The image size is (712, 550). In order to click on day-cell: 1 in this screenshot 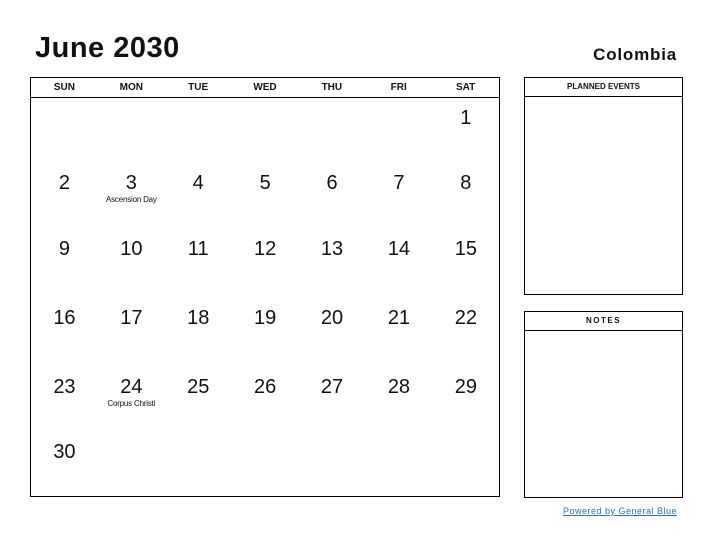, I will do `click(465, 118)`.